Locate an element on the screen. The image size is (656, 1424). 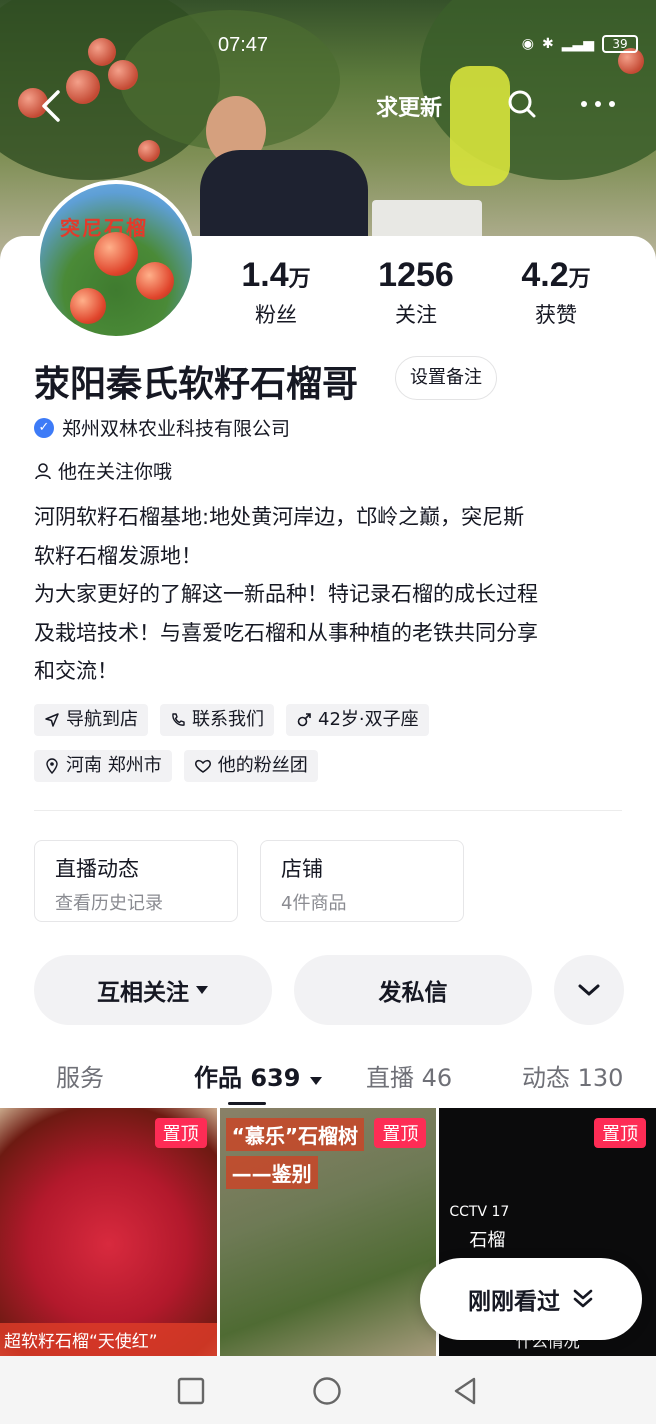
shop-title: 店铺 is located at coordinates (302, 869).